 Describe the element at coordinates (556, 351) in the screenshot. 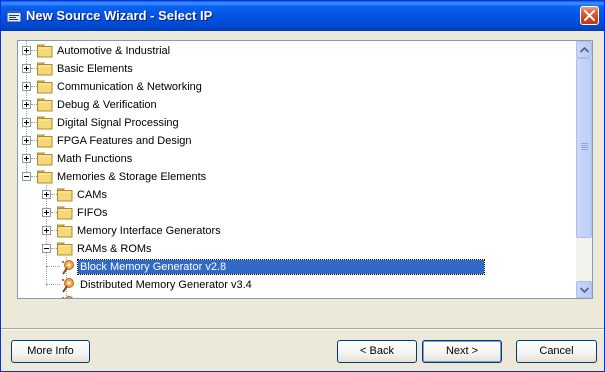

I see `cancel-button: Cancel` at that location.